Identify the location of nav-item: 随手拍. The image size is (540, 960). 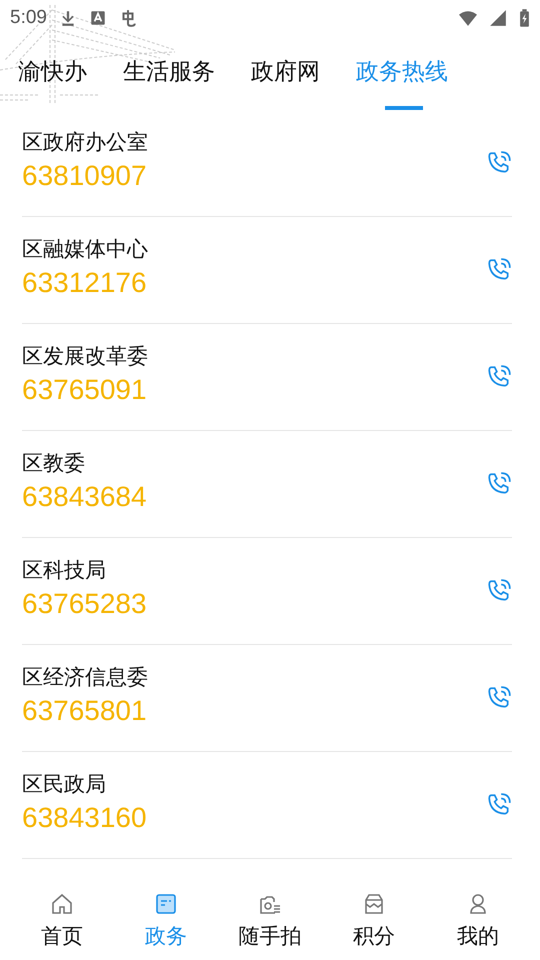
(270, 921).